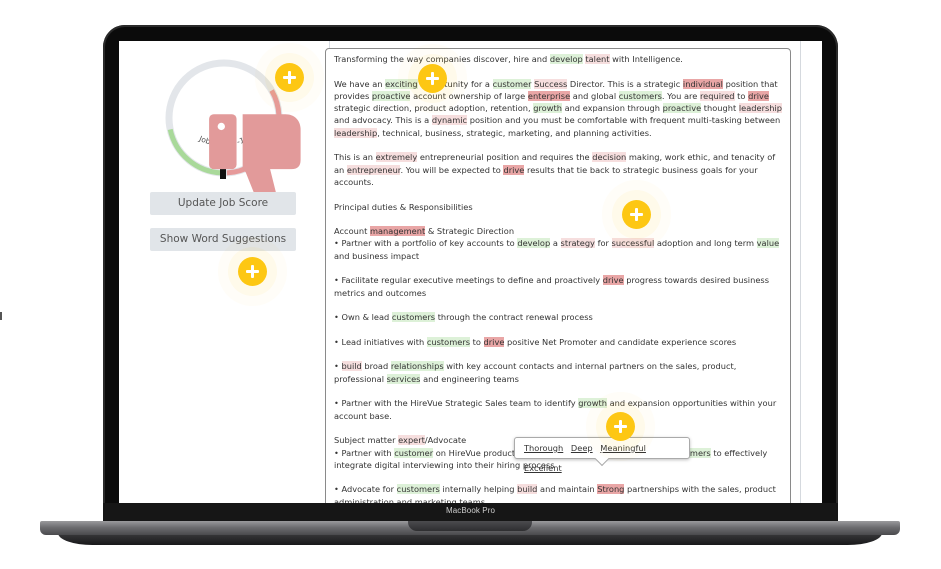 The height and width of the screenshot is (569, 941). Describe the element at coordinates (403, 378) in the screenshot. I see `positive-word: services` at that location.